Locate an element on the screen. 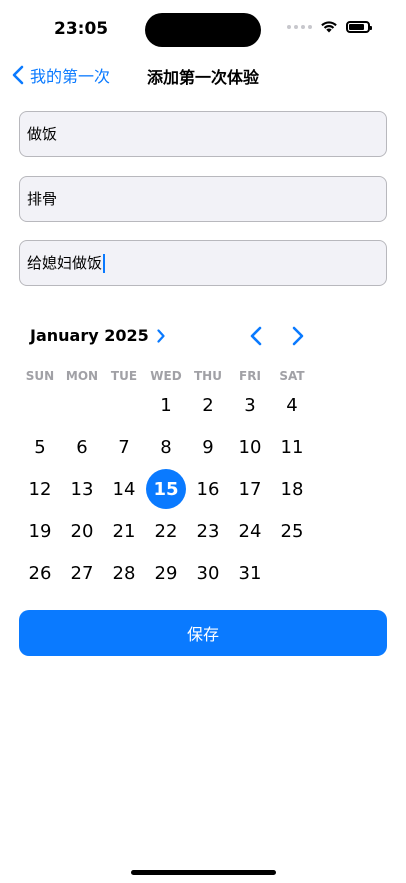 This screenshot has width=406, height=883. previous-month-button is located at coordinates (256, 338).